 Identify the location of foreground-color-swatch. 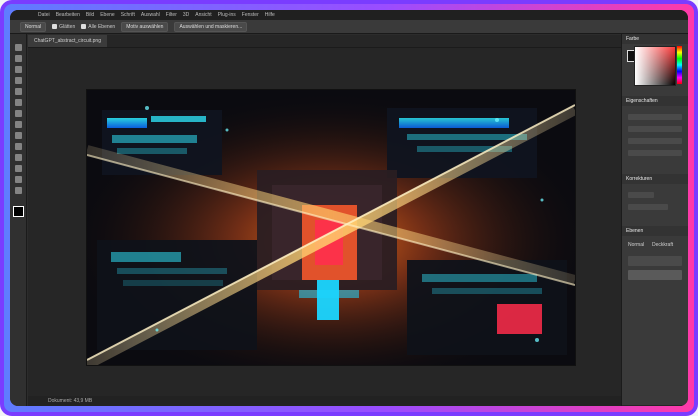
(18, 211).